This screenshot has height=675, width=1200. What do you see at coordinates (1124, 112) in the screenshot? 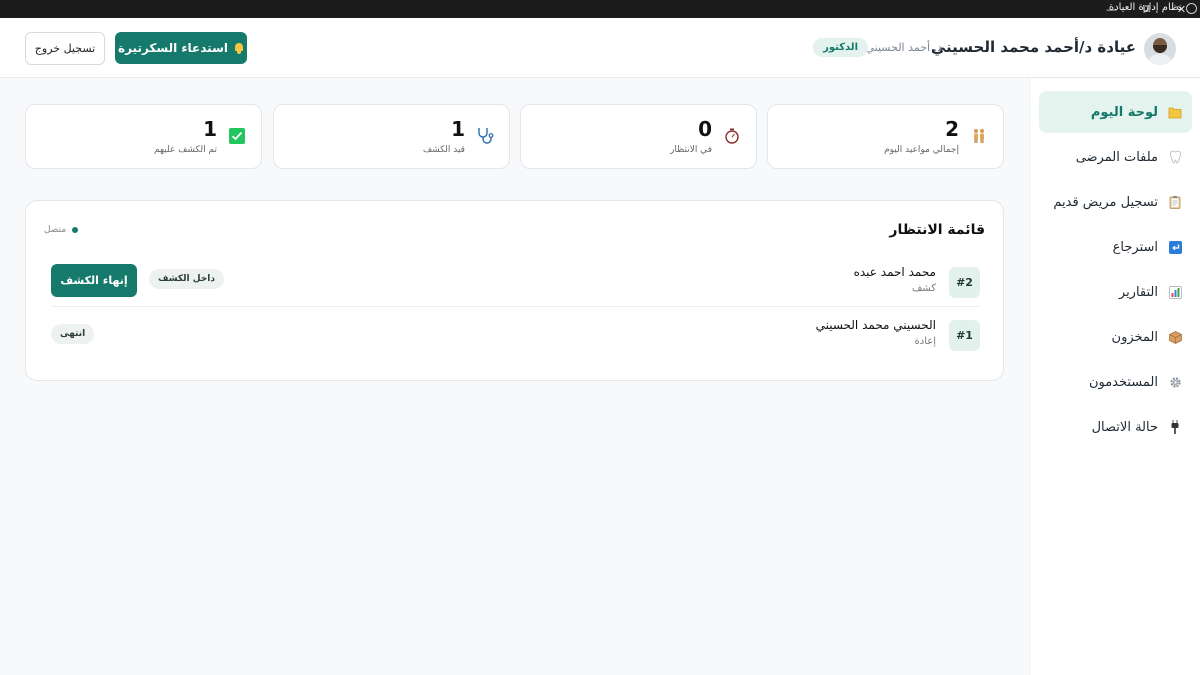
I see `sidebar-item-label: لوحة اليوم` at bounding box center [1124, 112].